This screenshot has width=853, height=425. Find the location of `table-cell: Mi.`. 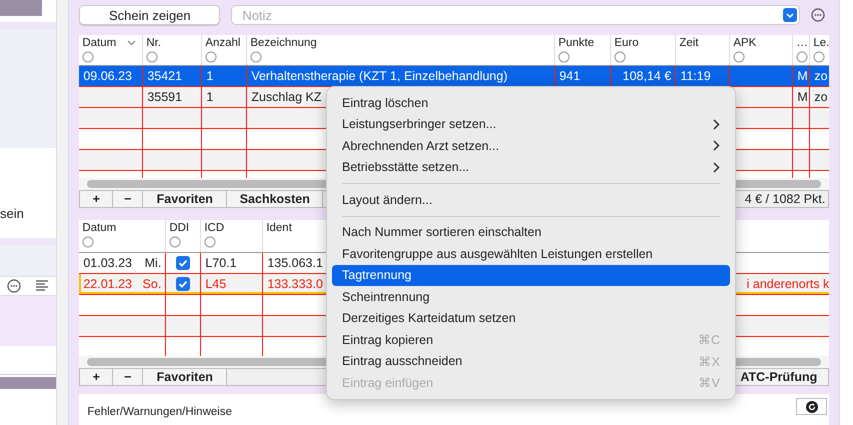

table-cell: Mi. is located at coordinates (153, 263).